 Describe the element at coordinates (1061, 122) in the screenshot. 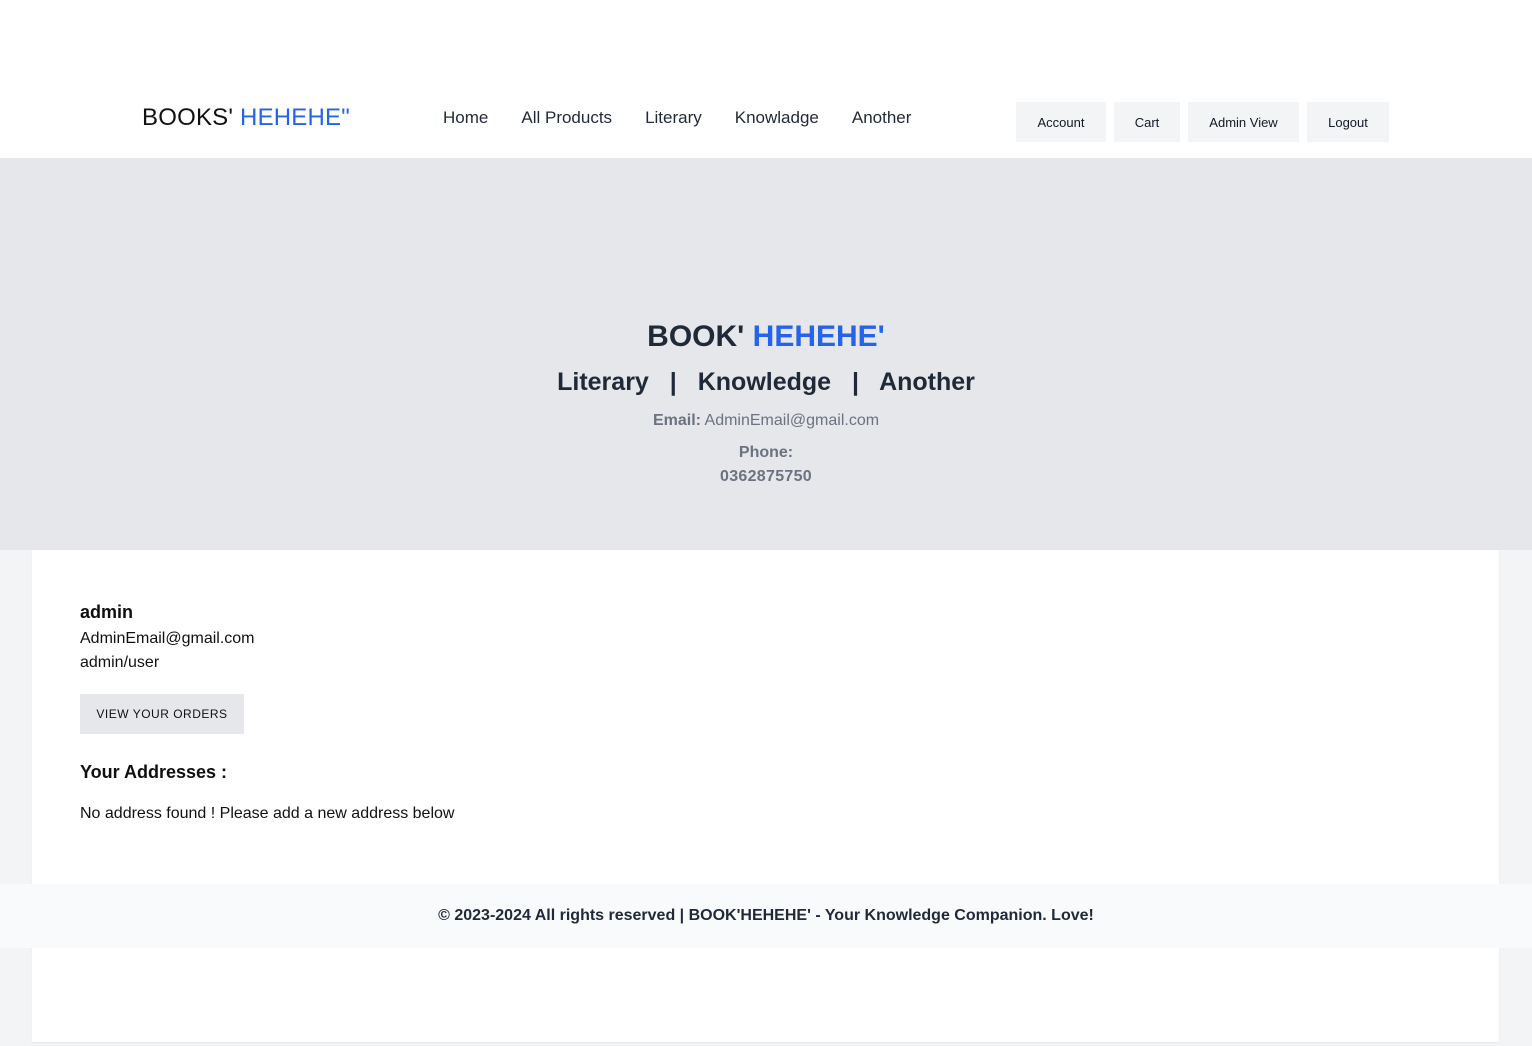

I see `account-button: Account` at that location.